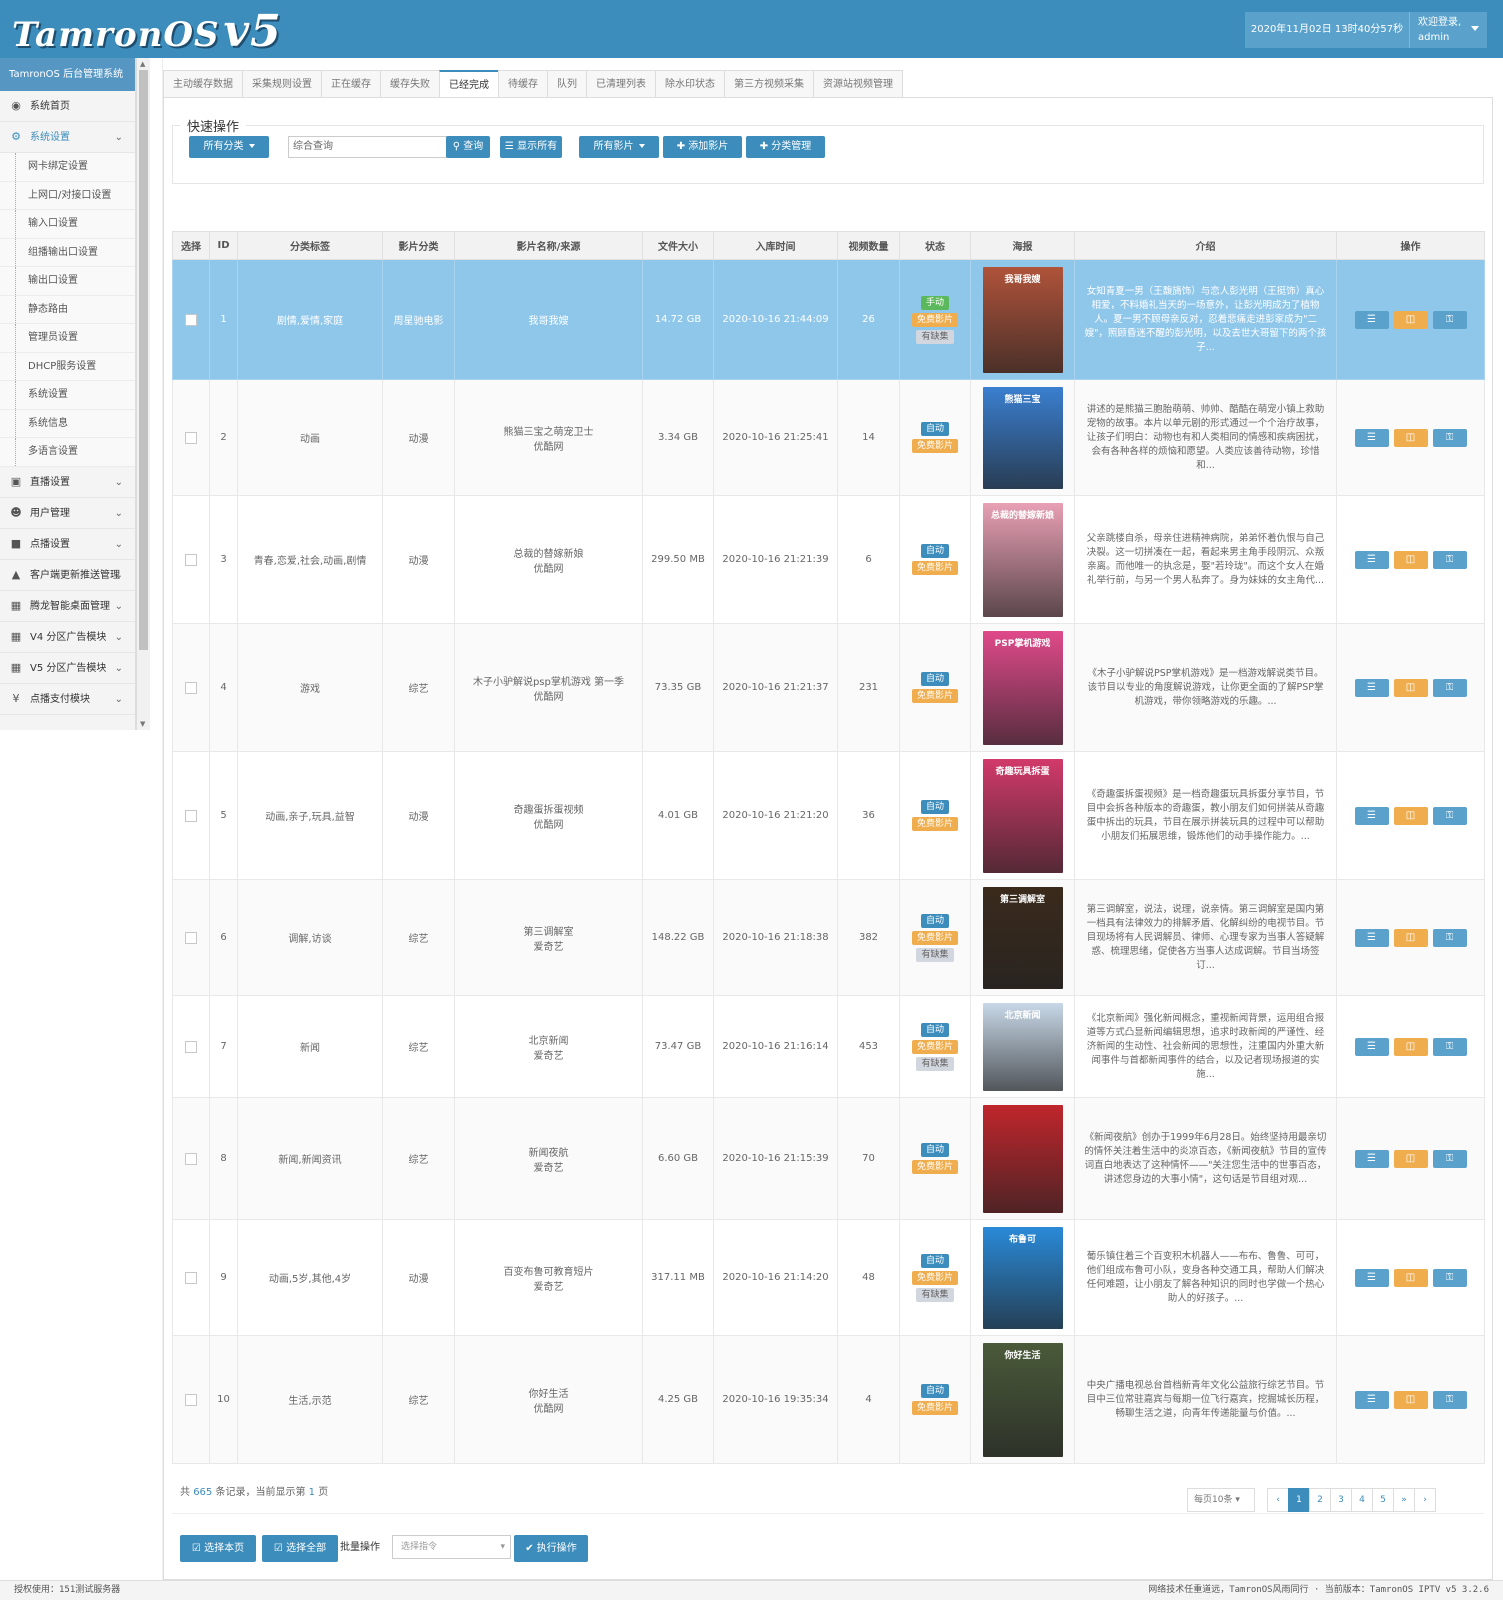 This screenshot has height=1600, width=1503. Describe the element at coordinates (218, 1548) in the screenshot. I see `select-page-button: ☑ 选择本页` at that location.